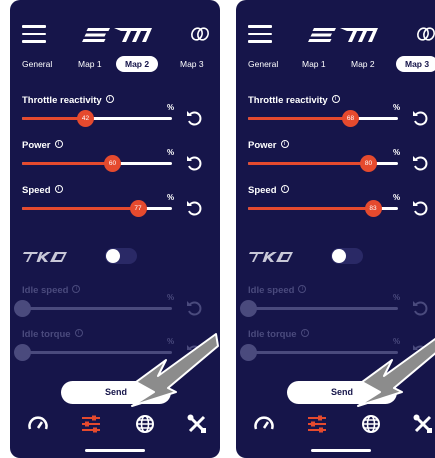  I want to click on slider-knob: 83, so click(373, 208).